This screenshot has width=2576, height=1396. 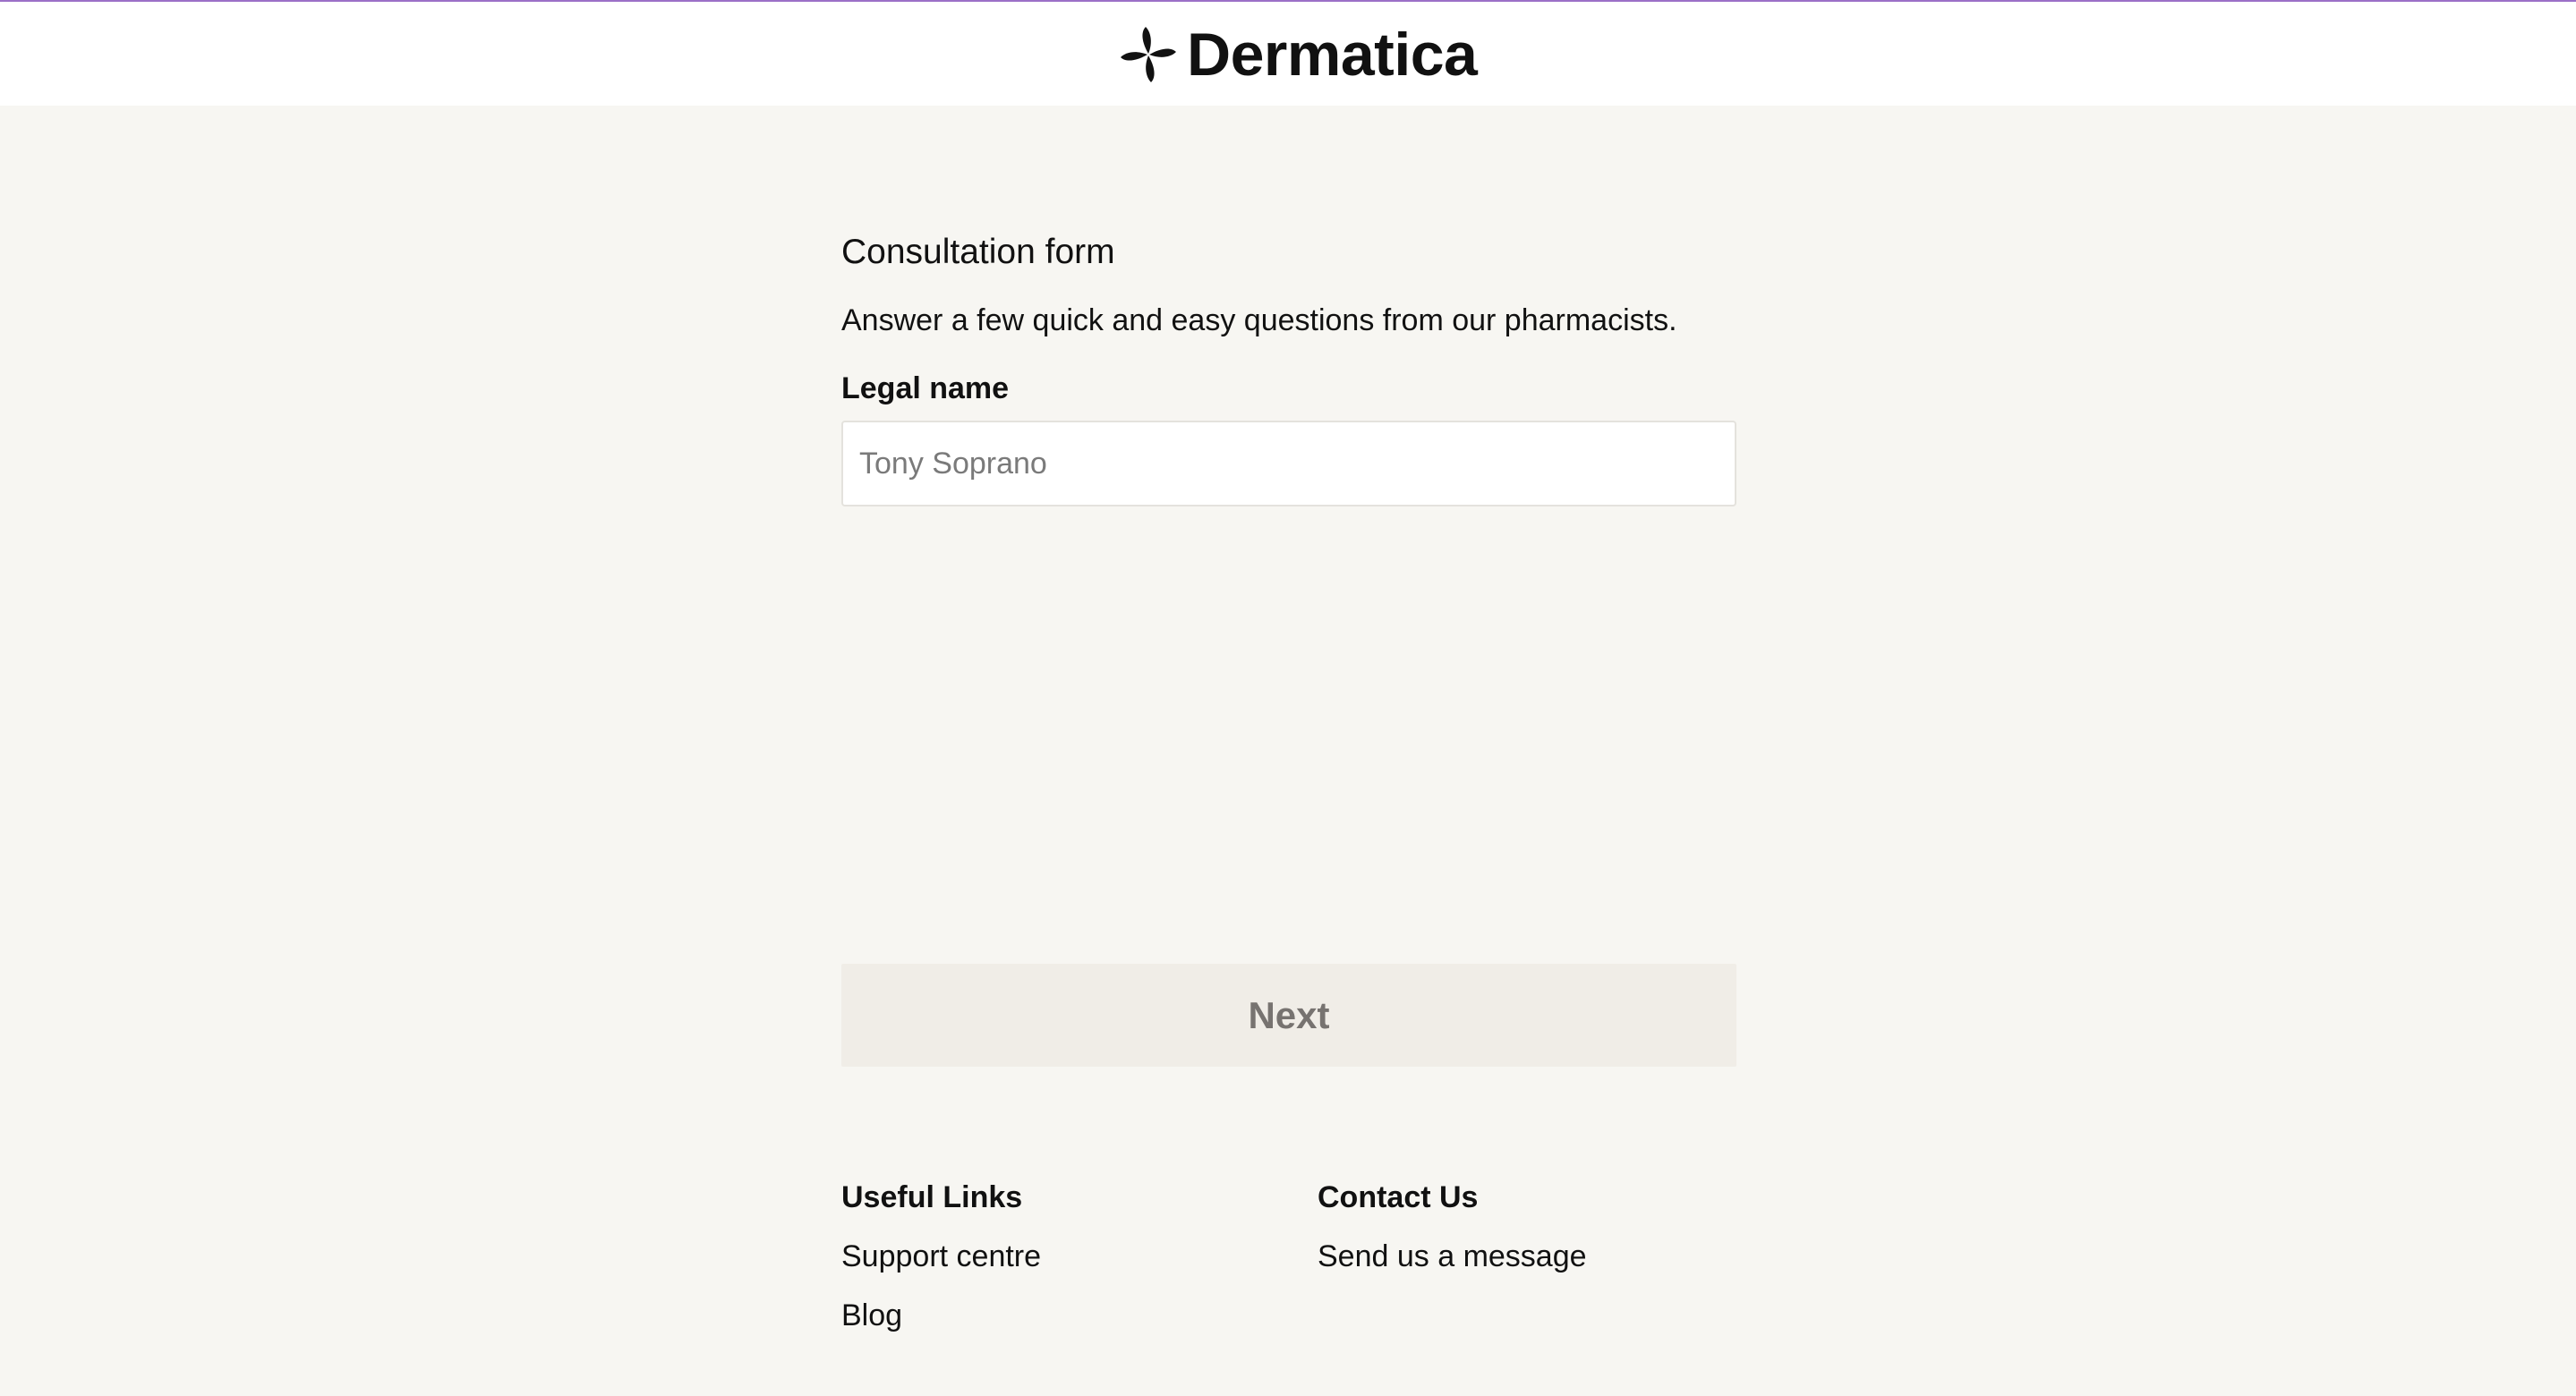 What do you see at coordinates (941, 1315) in the screenshot?
I see `blog-link: Blog` at bounding box center [941, 1315].